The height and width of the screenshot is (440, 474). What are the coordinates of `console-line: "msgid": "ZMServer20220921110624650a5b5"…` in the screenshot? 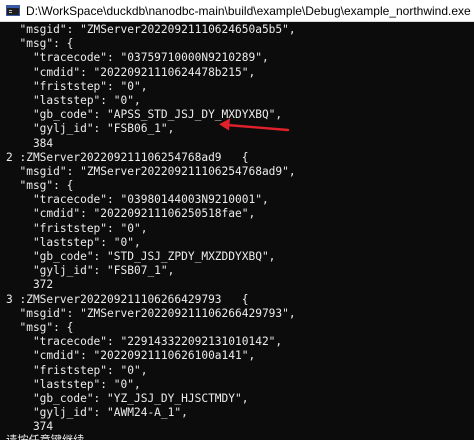 It's located at (151, 29).